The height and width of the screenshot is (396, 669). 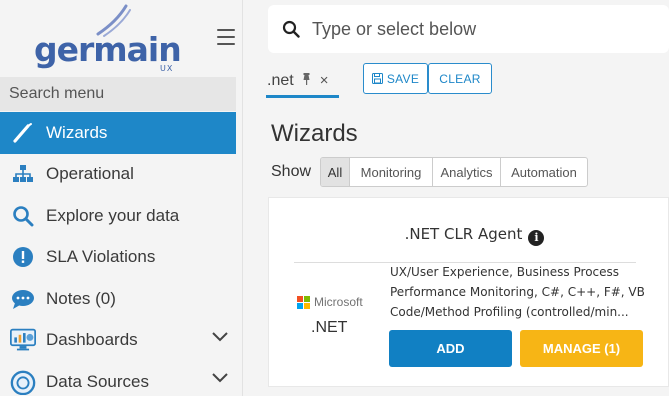 I want to click on info-icon: i, so click(x=536, y=238).